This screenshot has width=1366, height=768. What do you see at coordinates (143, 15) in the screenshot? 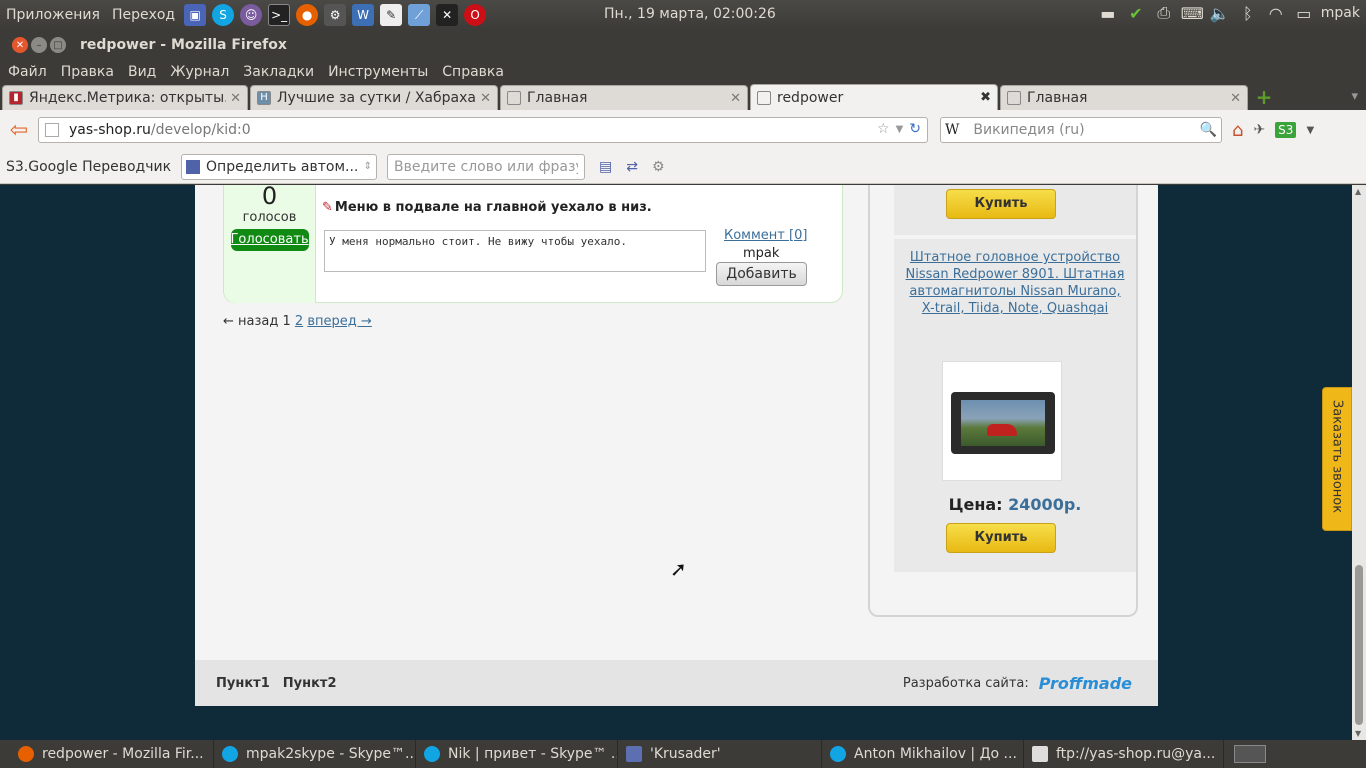
I see `places-menu: Переход` at bounding box center [143, 15].